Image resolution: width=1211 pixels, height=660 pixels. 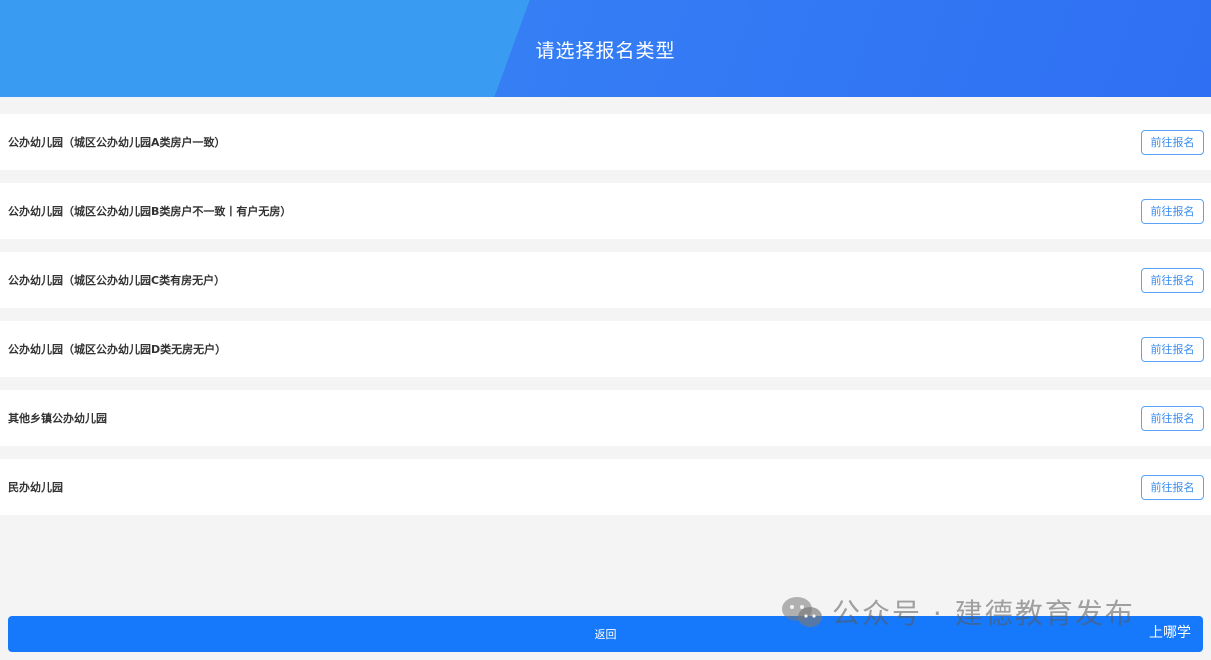 I want to click on back-button: 返回, so click(x=605, y=634).